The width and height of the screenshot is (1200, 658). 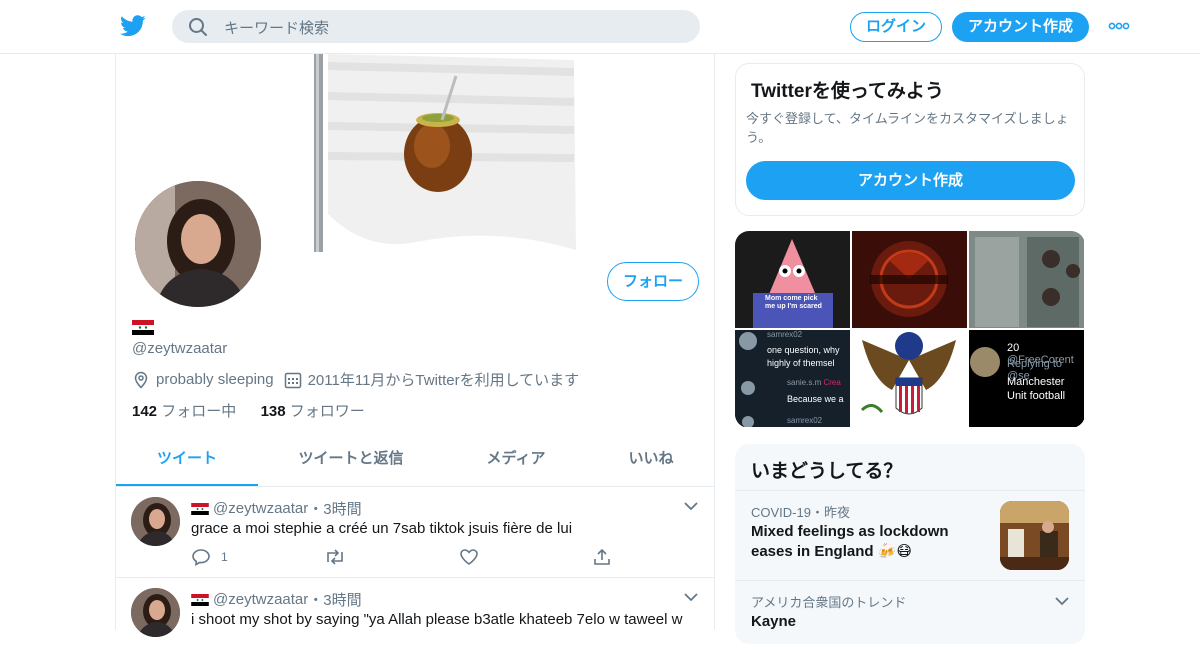 I want to click on more-icon, so click(x=1119, y=26).